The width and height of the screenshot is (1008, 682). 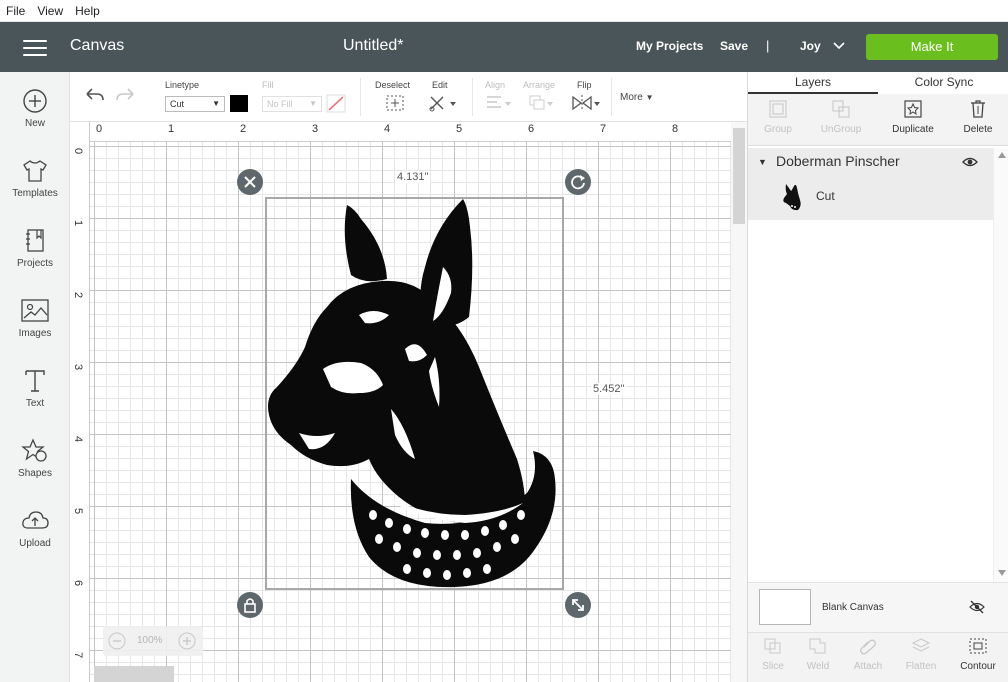 What do you see at coordinates (932, 47) in the screenshot?
I see `make-it-button: Make It` at bounding box center [932, 47].